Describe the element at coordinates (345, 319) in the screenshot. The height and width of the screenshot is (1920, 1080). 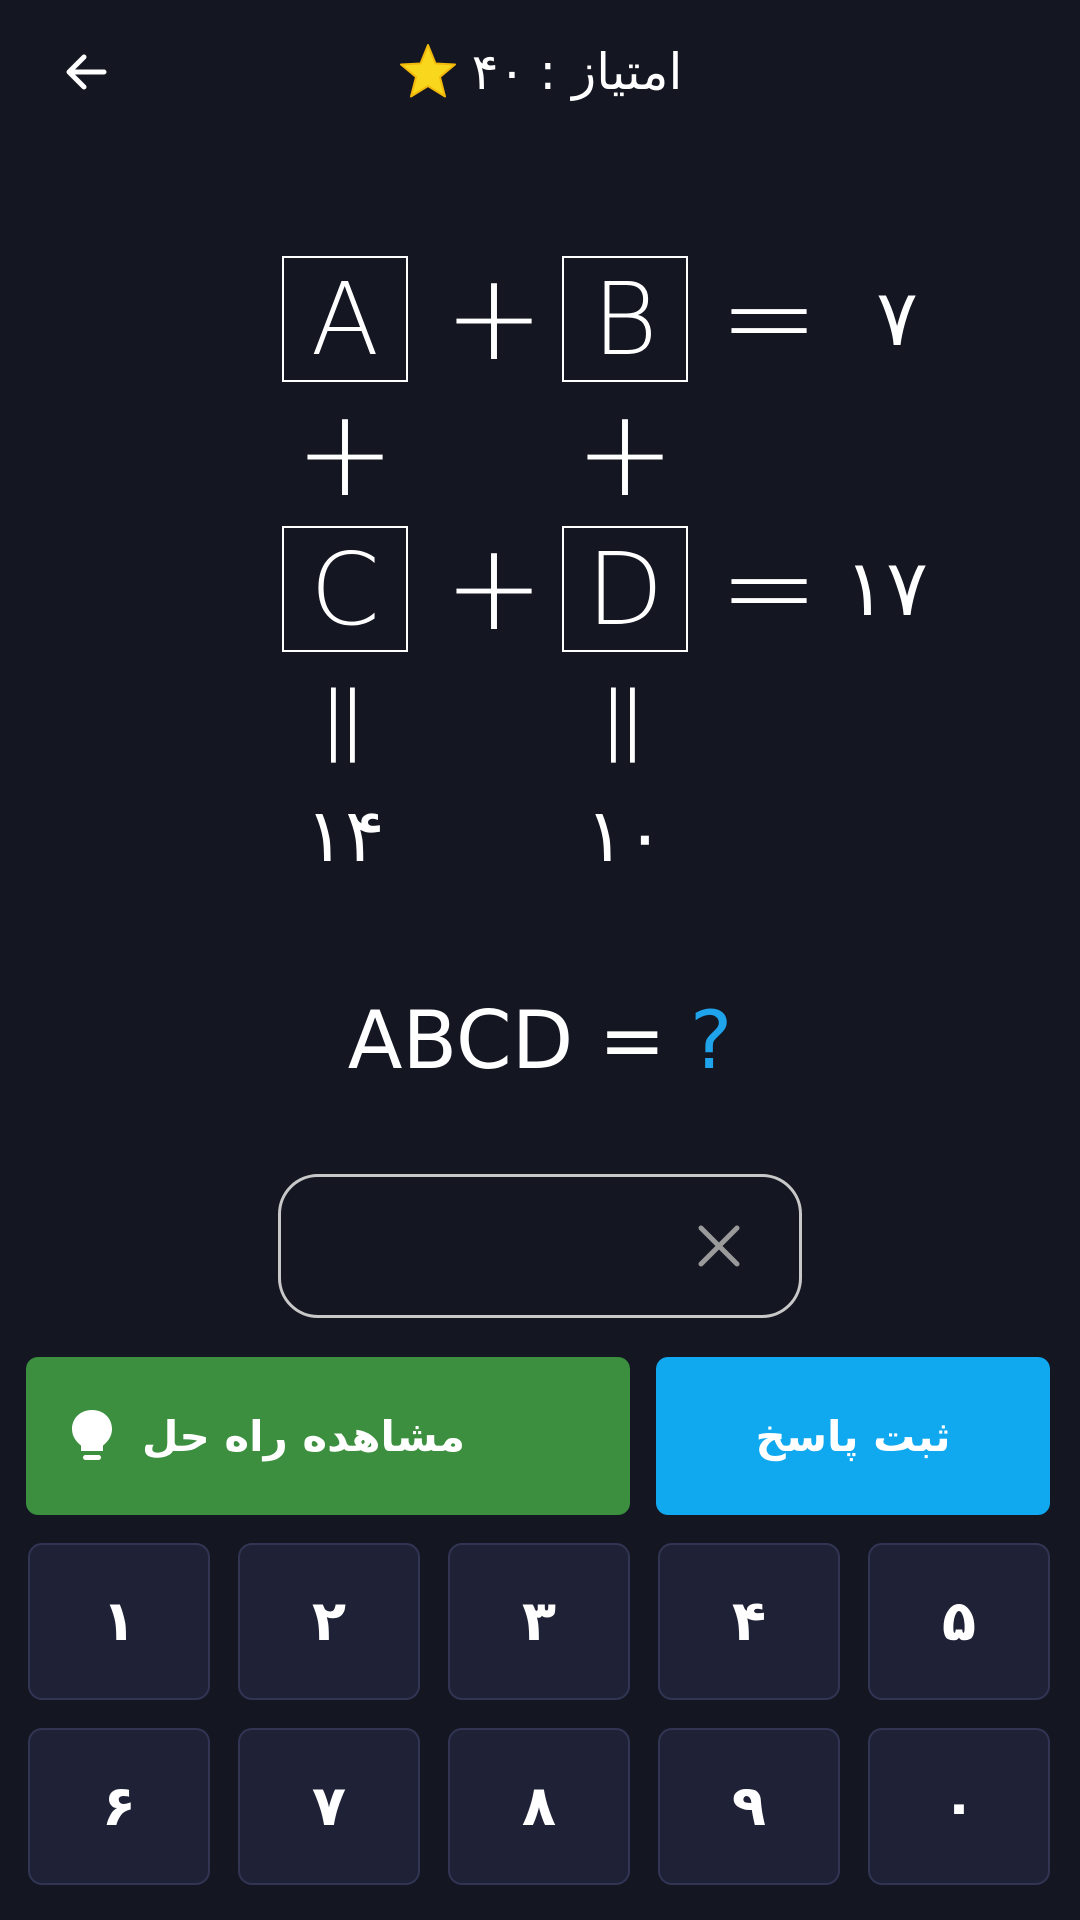
I see `cell-a: A` at that location.